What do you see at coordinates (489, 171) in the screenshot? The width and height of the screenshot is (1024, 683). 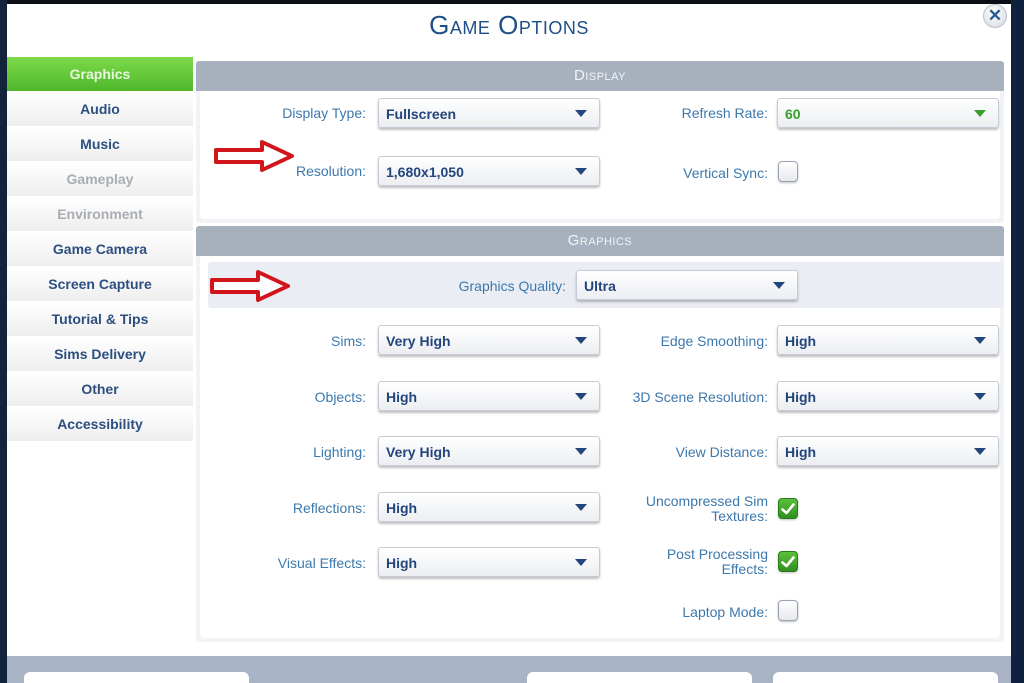 I see `resolution-dropdown: 1,680x1,050` at bounding box center [489, 171].